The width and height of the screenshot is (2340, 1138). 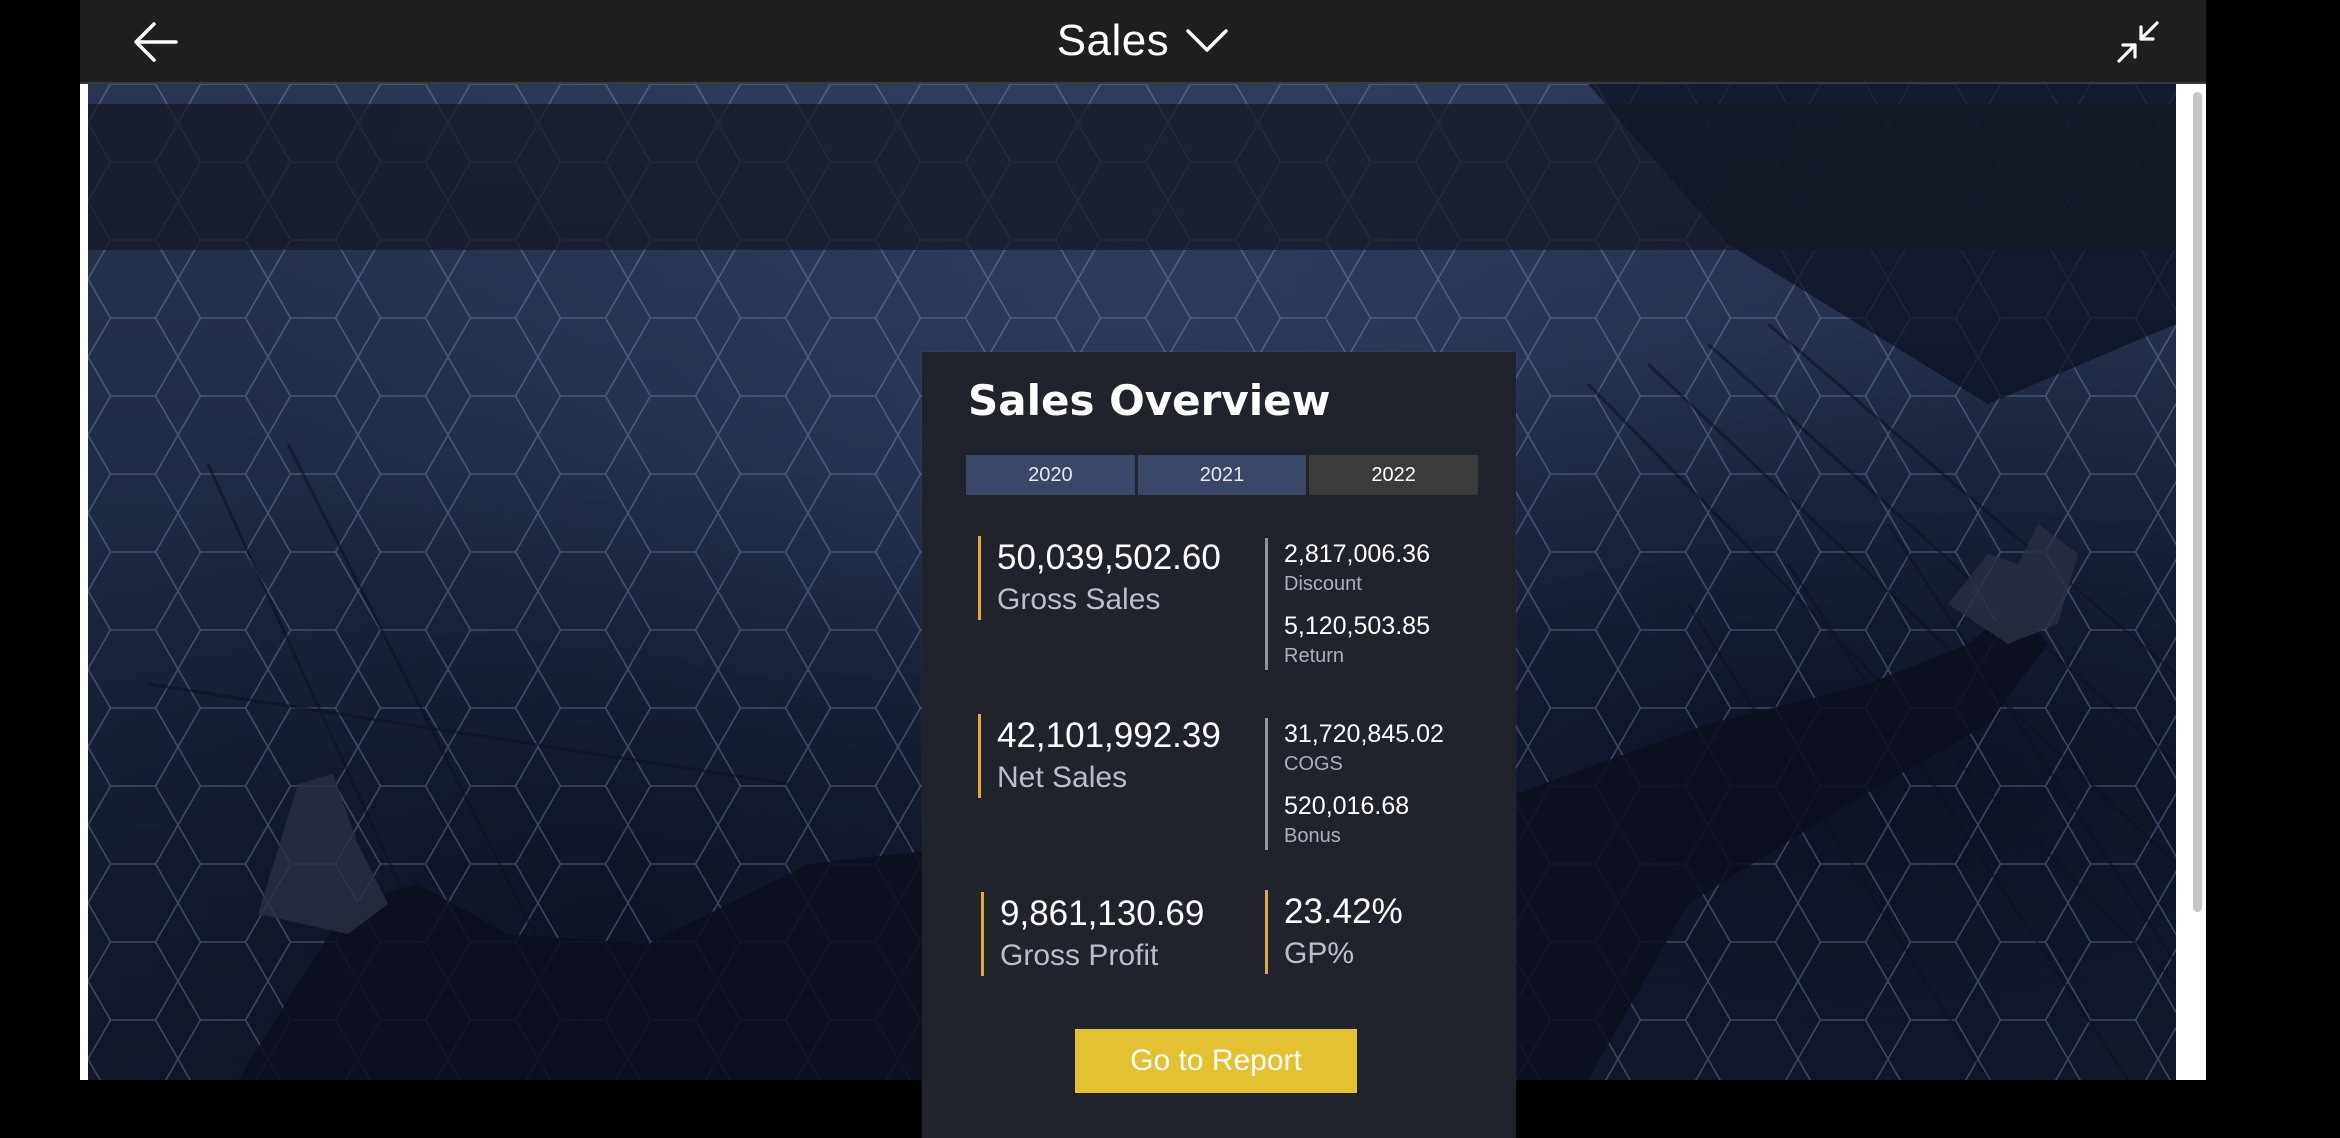 I want to click on arrow-left-icon, so click(x=156, y=42).